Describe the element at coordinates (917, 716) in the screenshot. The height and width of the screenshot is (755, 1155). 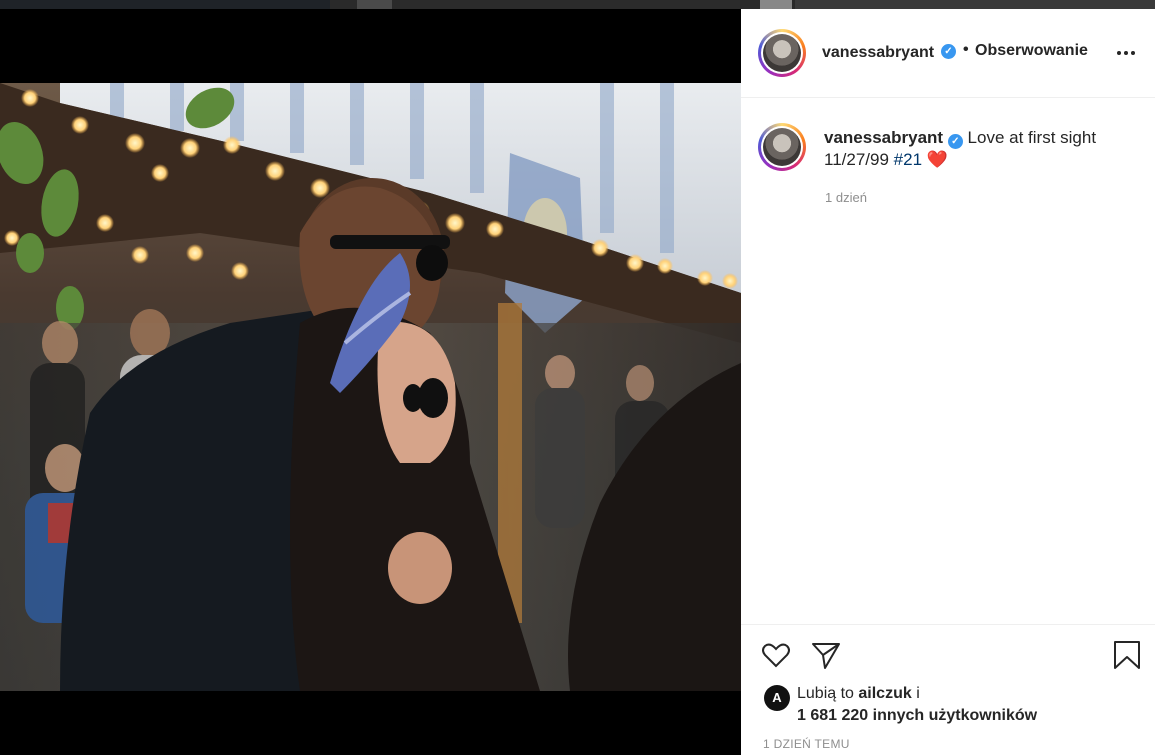
I see `likes-count: 1 681 220 innych użytkowników` at that location.